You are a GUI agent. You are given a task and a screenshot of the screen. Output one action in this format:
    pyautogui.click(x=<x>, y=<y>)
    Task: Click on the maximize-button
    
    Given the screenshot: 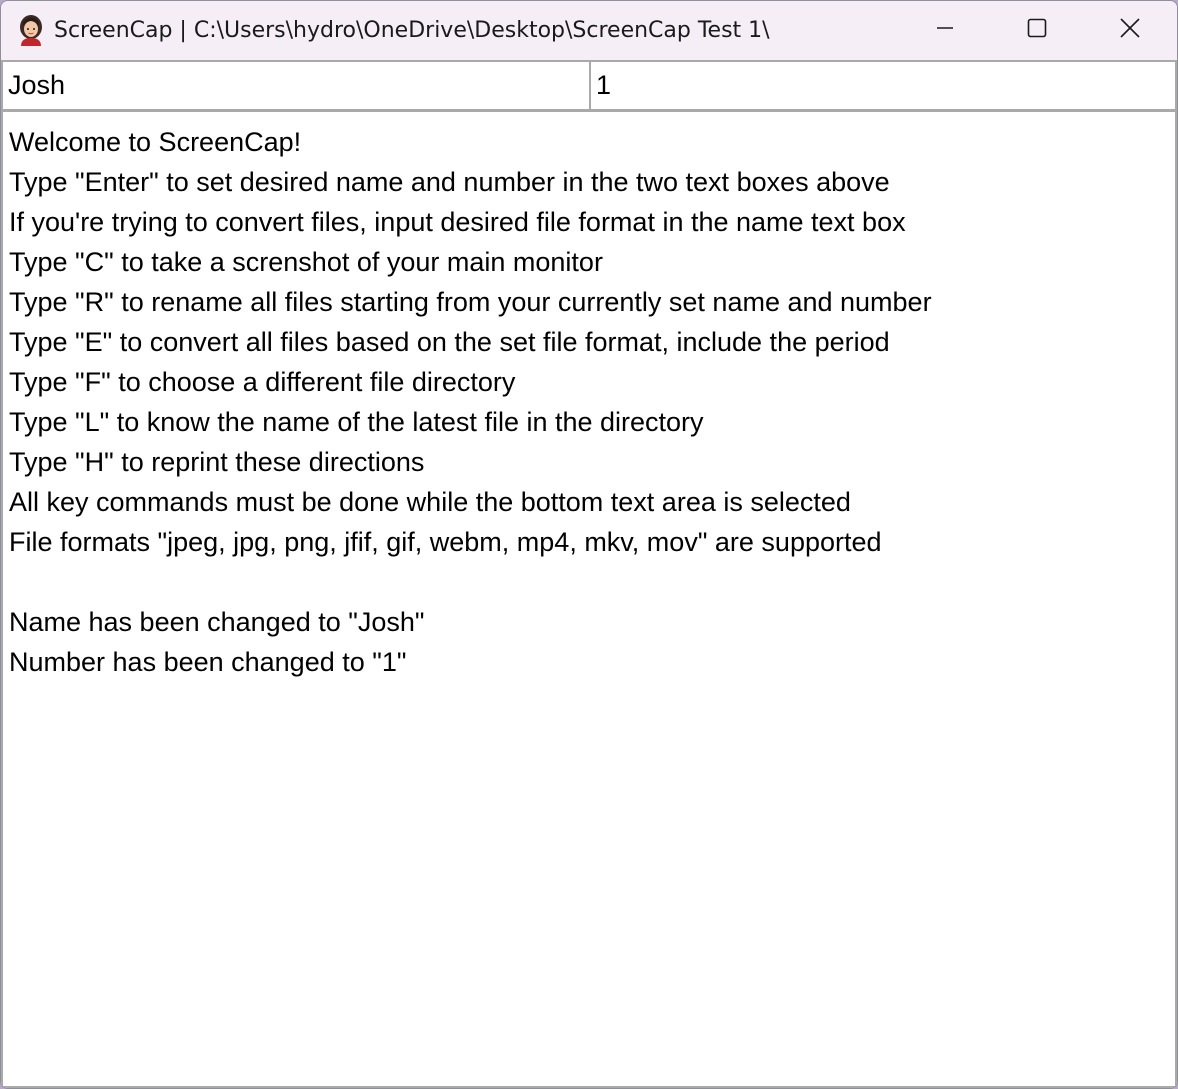 What is the action you would take?
    pyautogui.click(x=1037, y=30)
    